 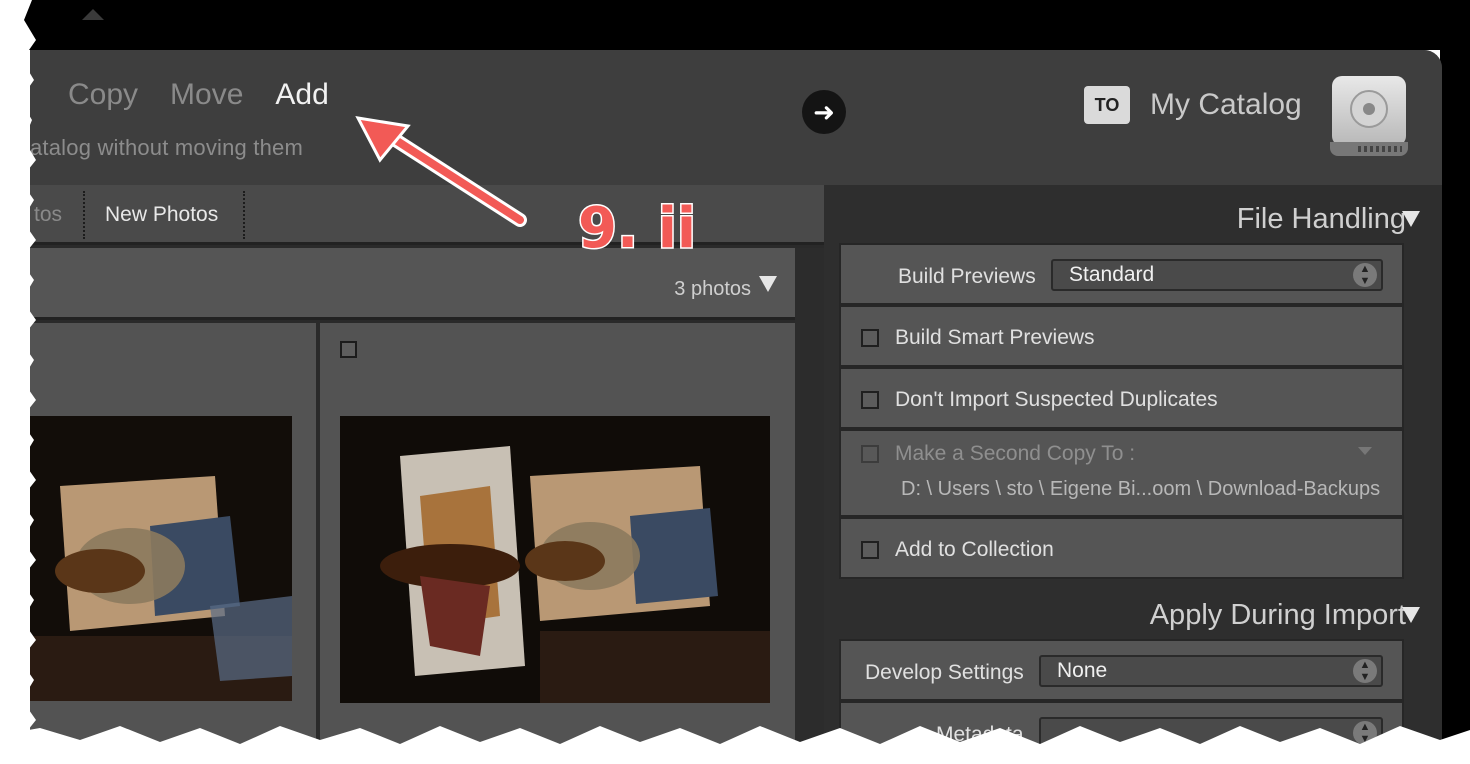 What do you see at coordinates (980, 734) in the screenshot?
I see `metadata-label: Metadata` at bounding box center [980, 734].